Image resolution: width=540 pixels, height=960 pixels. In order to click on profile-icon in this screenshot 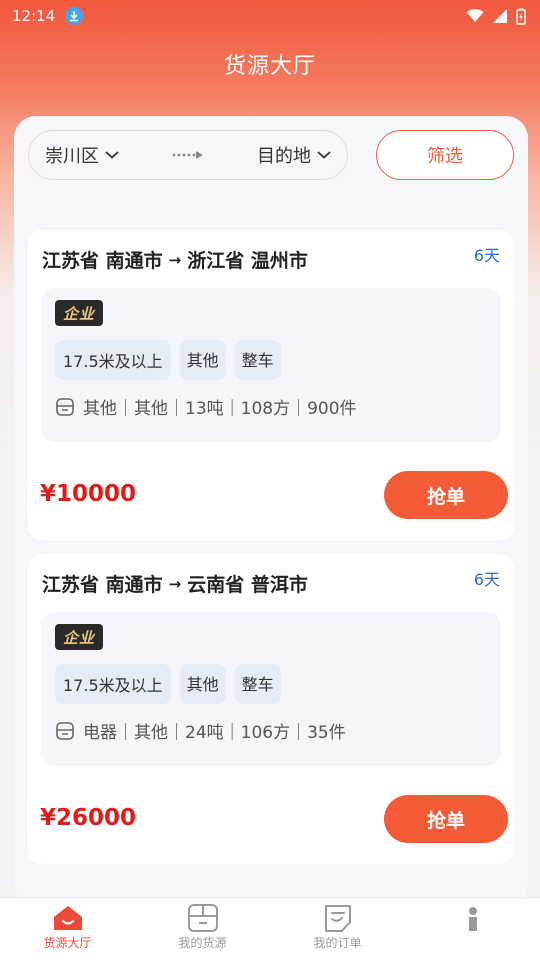, I will do `click(472, 919)`.